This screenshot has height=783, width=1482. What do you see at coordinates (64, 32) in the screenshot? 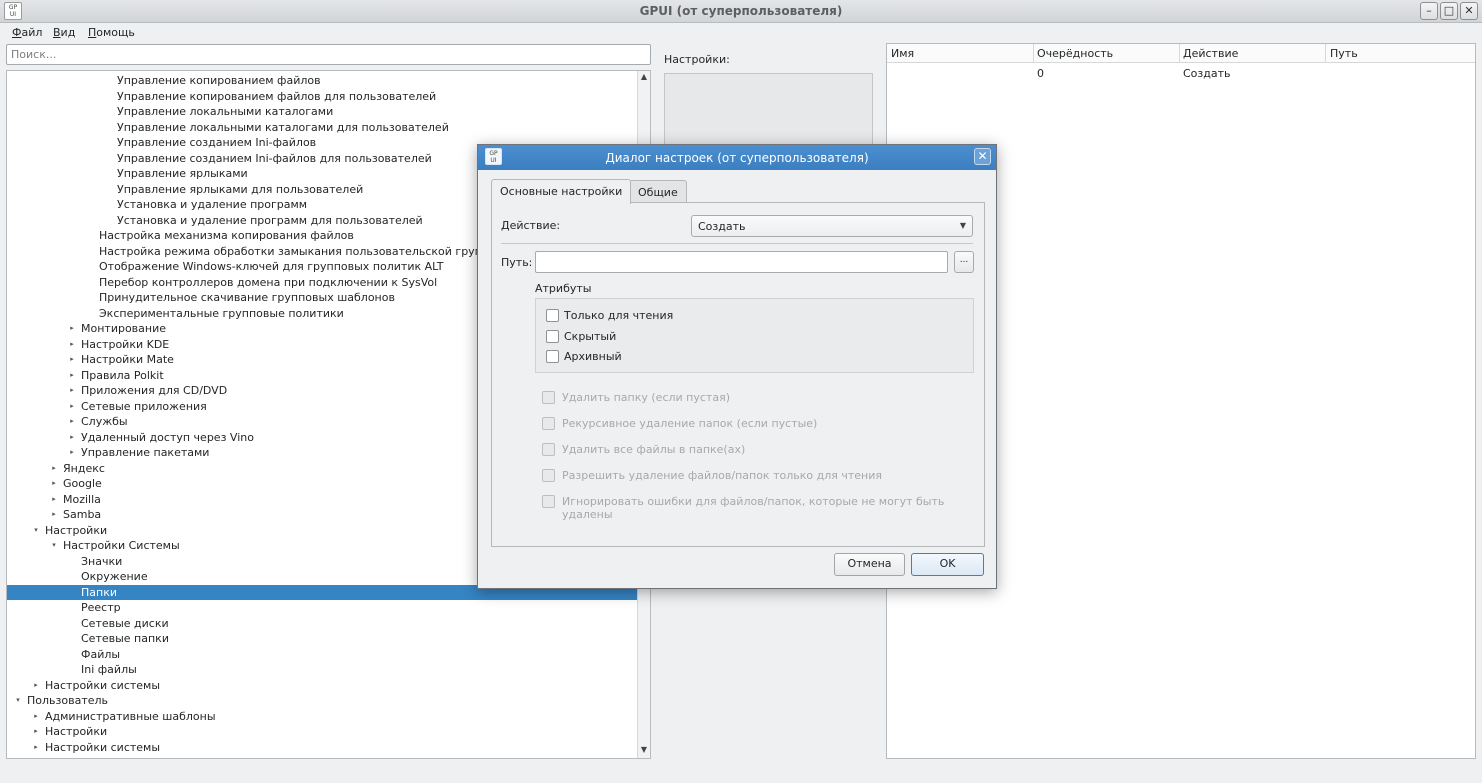
I see `menu-view: Вид` at bounding box center [64, 32].